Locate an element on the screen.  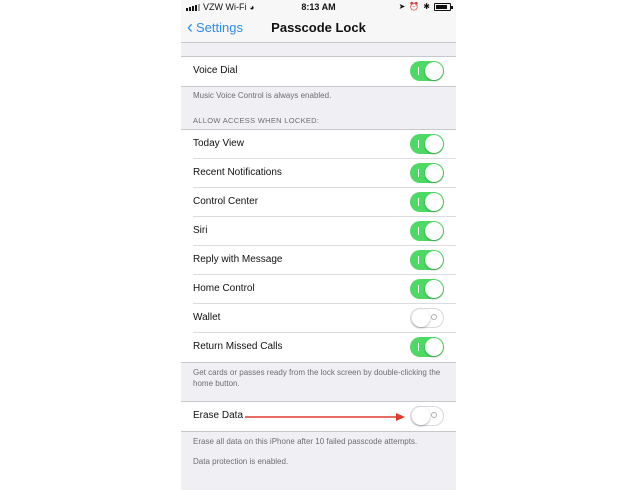
return-missed-calls-row: Return Missed Calls is located at coordinates (318, 347).